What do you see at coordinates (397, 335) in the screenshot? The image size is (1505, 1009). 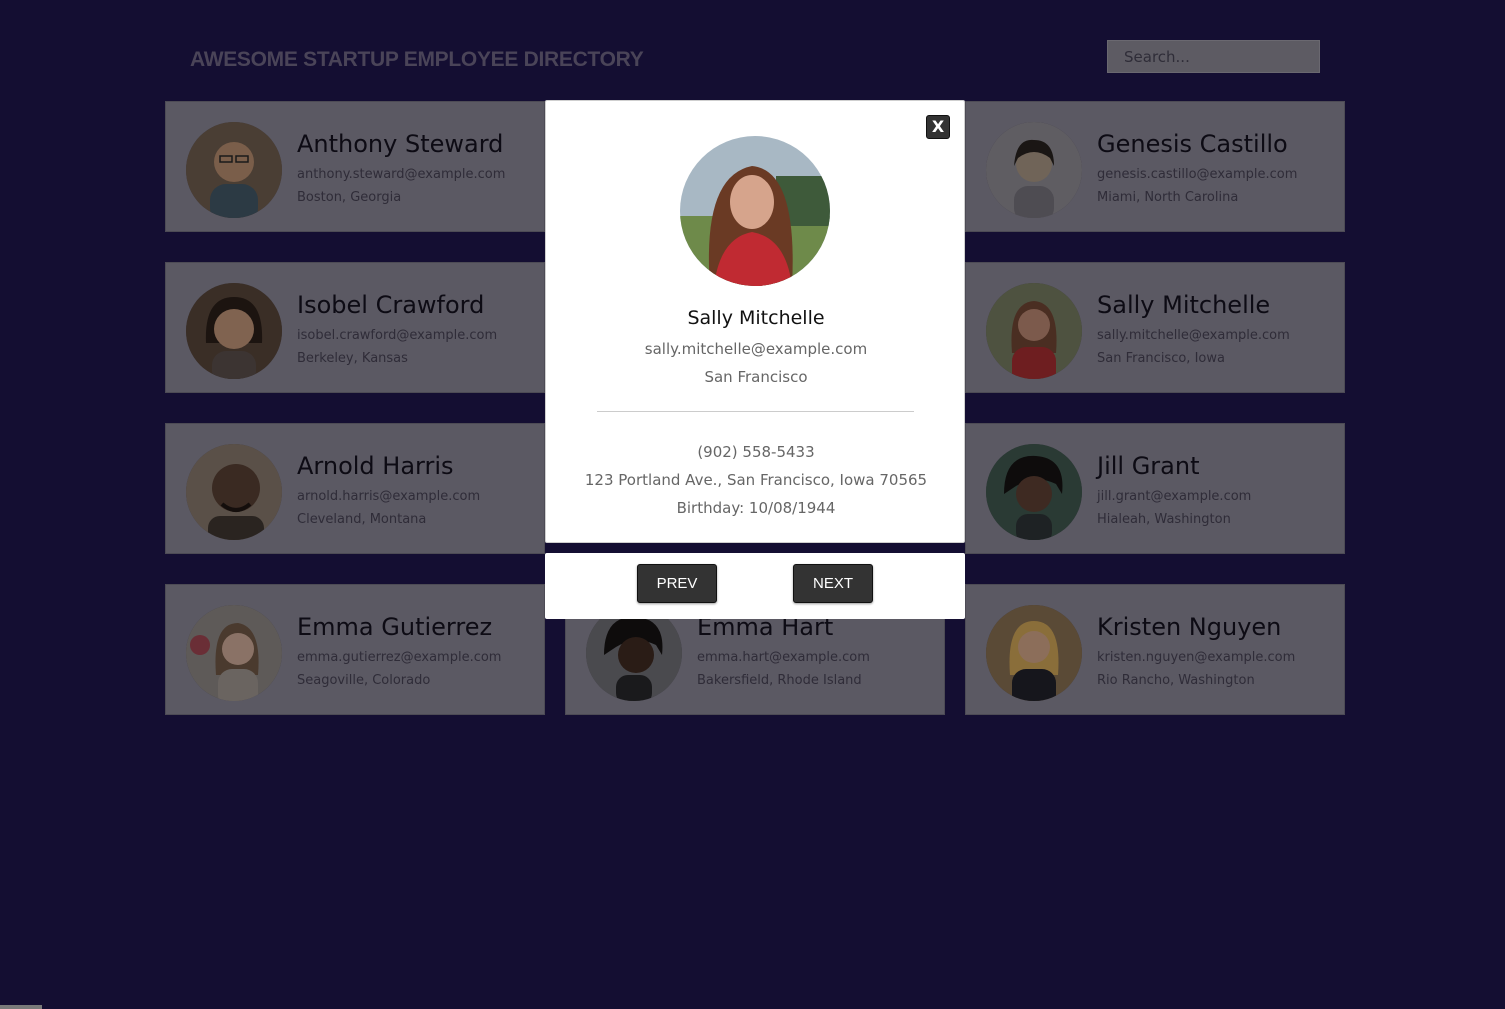 I see `employee-email: isobel.crawford@example.com` at bounding box center [397, 335].